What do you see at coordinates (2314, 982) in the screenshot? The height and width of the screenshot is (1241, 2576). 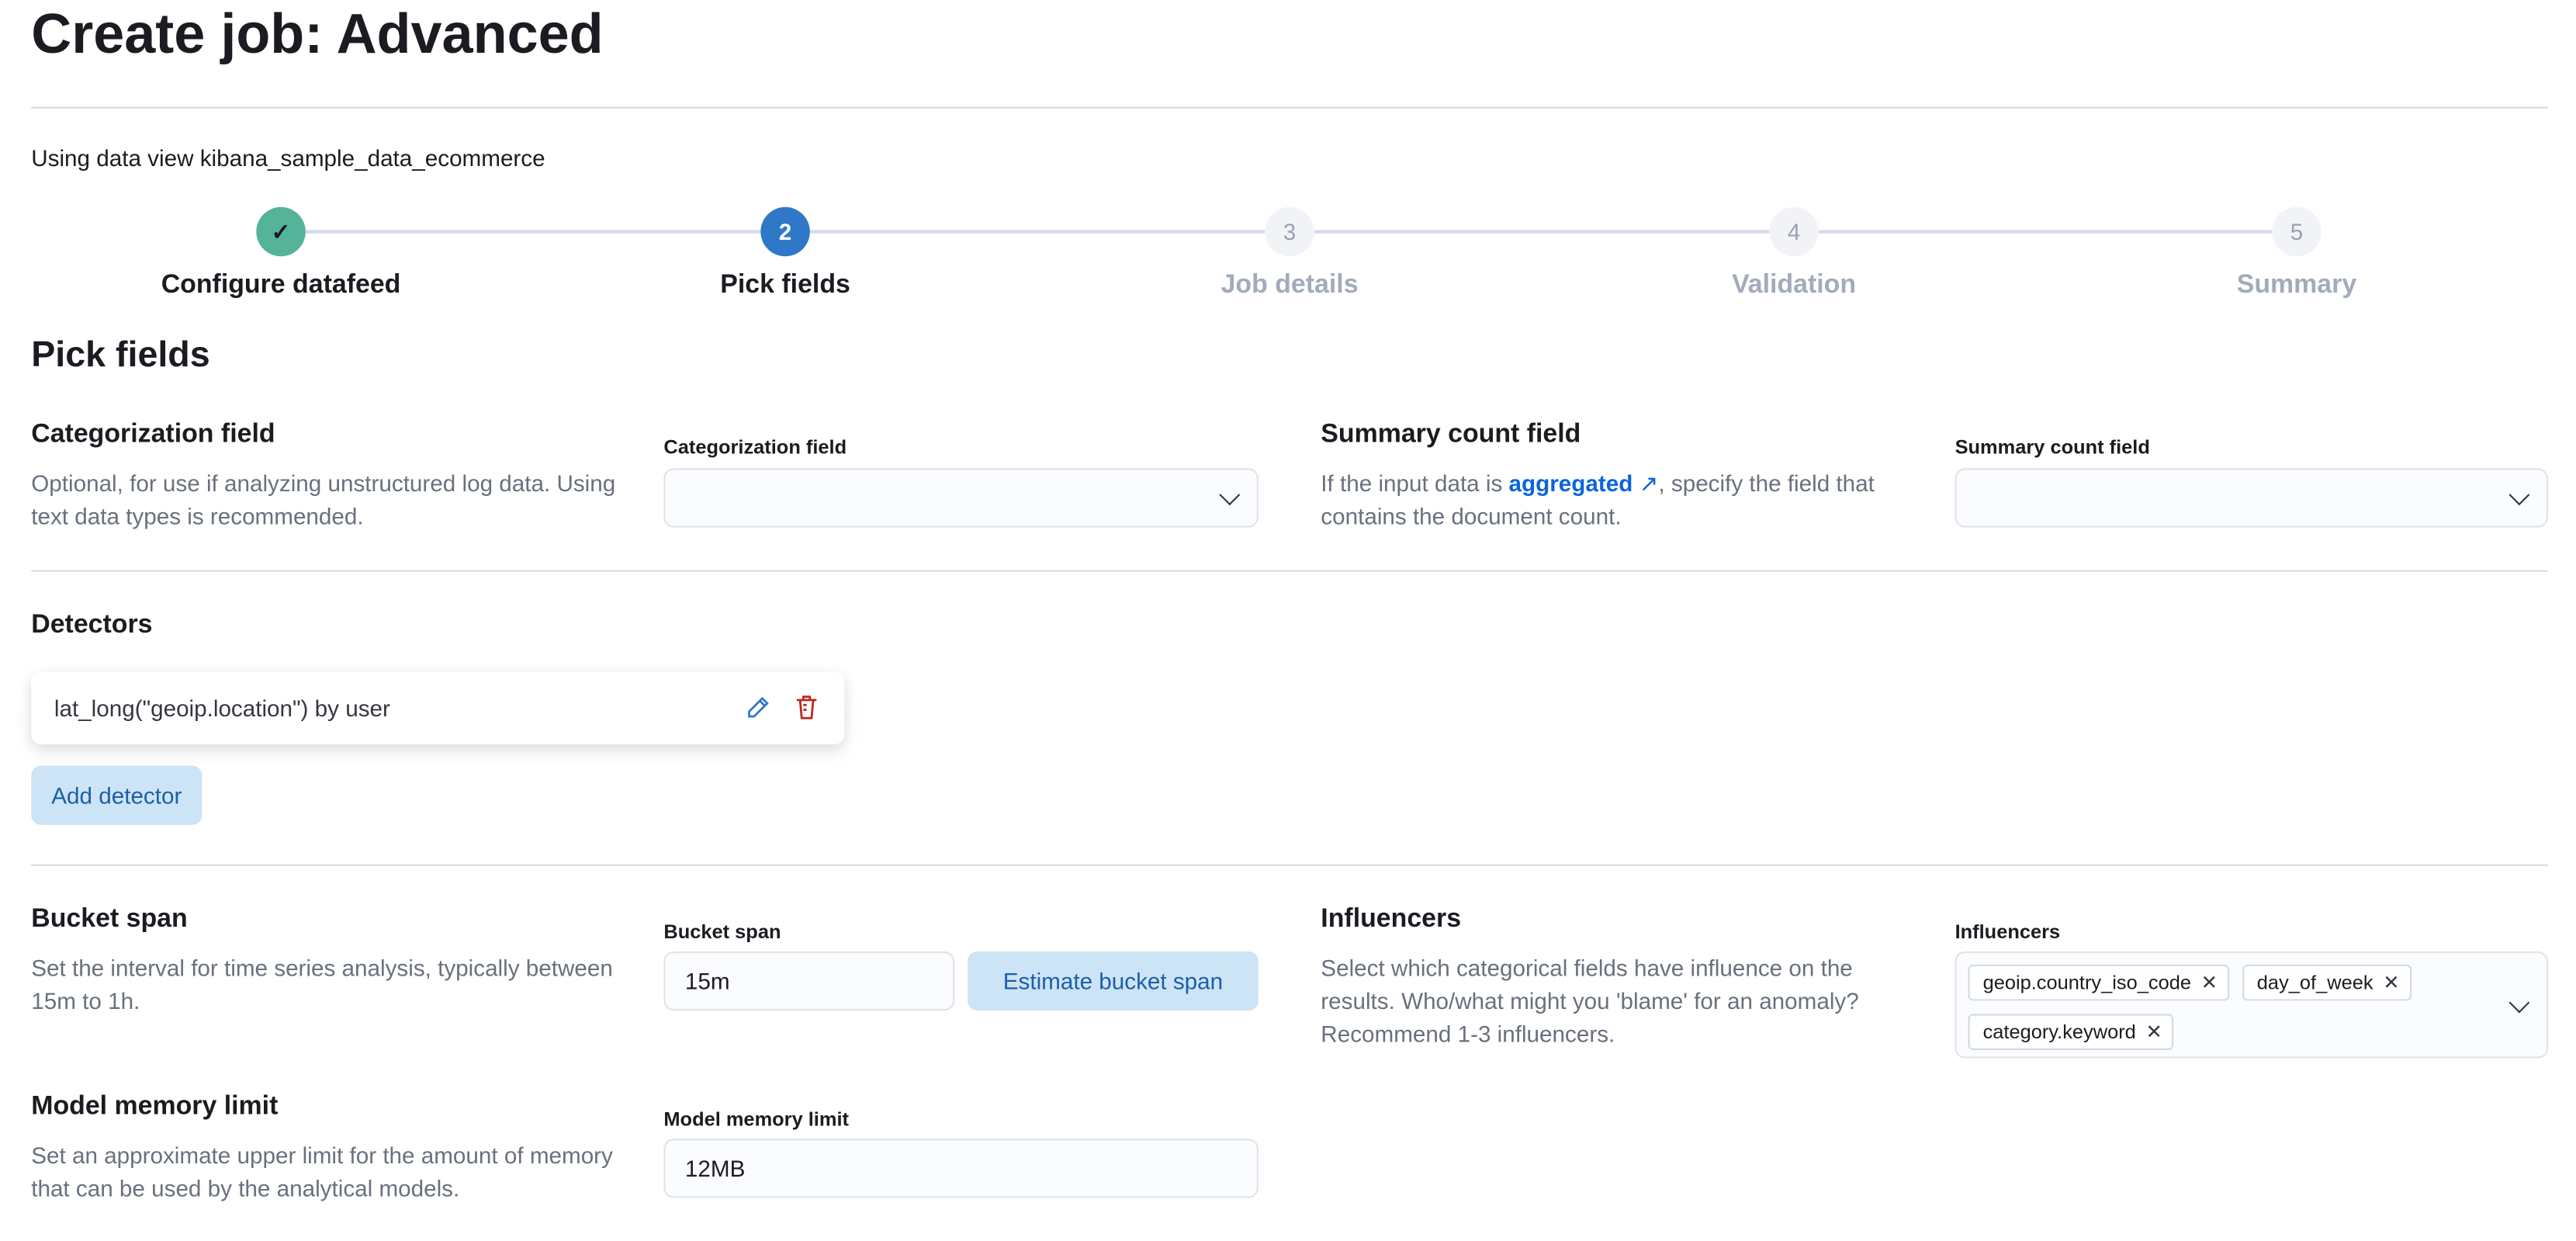 I see `chip-label: day_of_week` at bounding box center [2314, 982].